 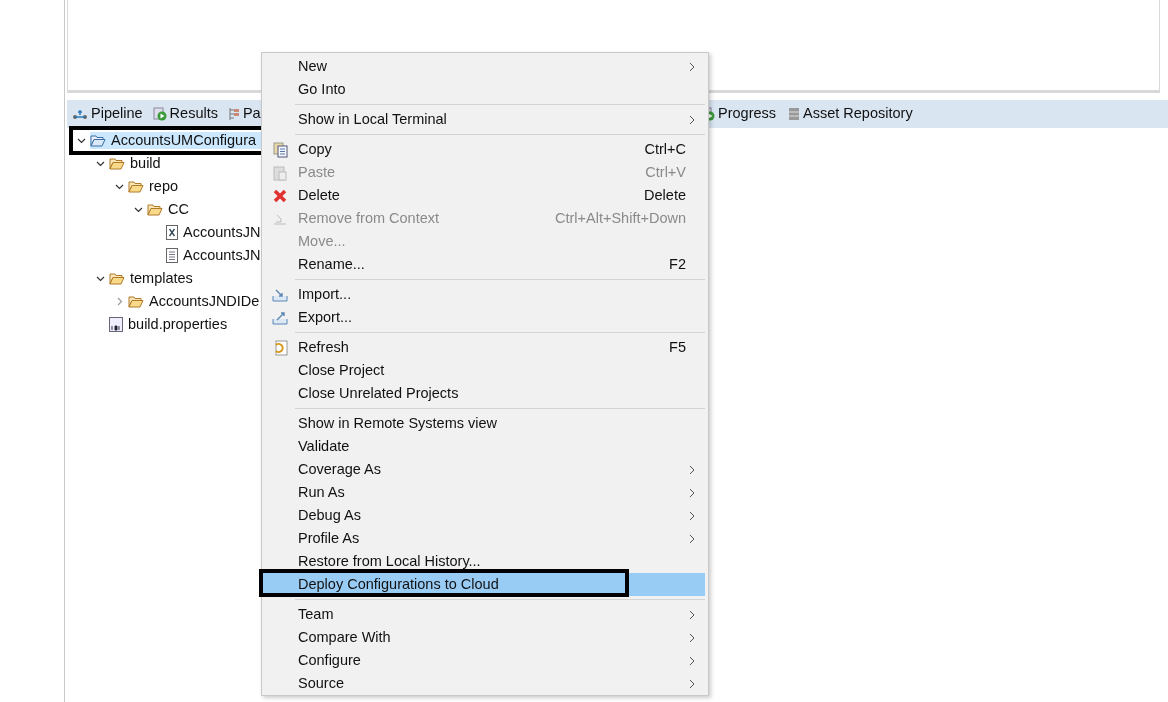 I want to click on tree-item: repo, so click(x=157, y=186).